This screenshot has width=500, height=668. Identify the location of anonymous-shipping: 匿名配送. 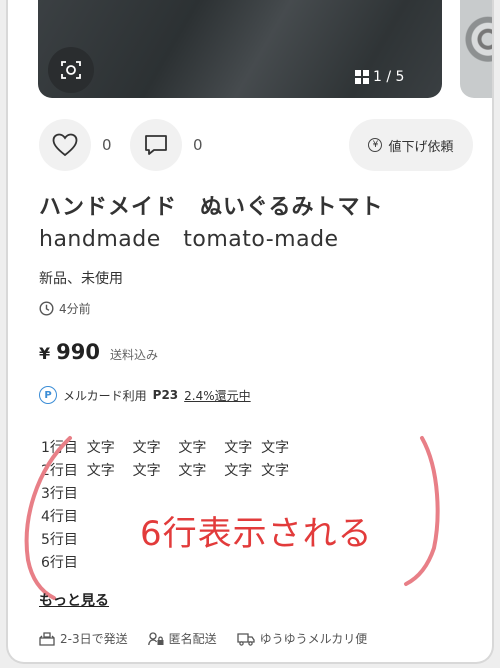
(182, 638).